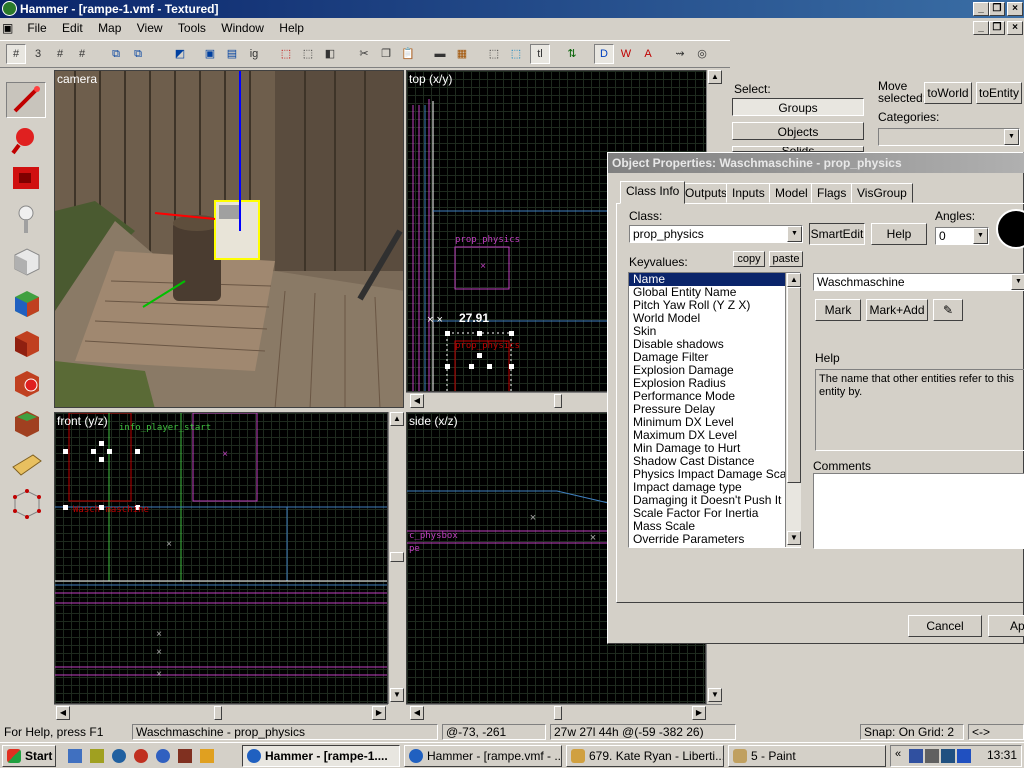 The height and width of the screenshot is (768, 1024). I want to click on ungroup-icon: ⧉, so click(138, 54).